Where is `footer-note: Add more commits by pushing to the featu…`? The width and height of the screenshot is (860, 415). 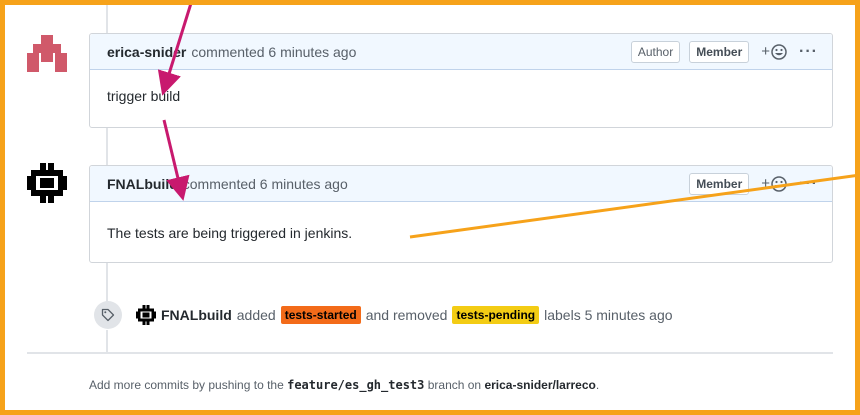 footer-note: Add more commits by pushing to the featu… is located at coordinates (344, 385).